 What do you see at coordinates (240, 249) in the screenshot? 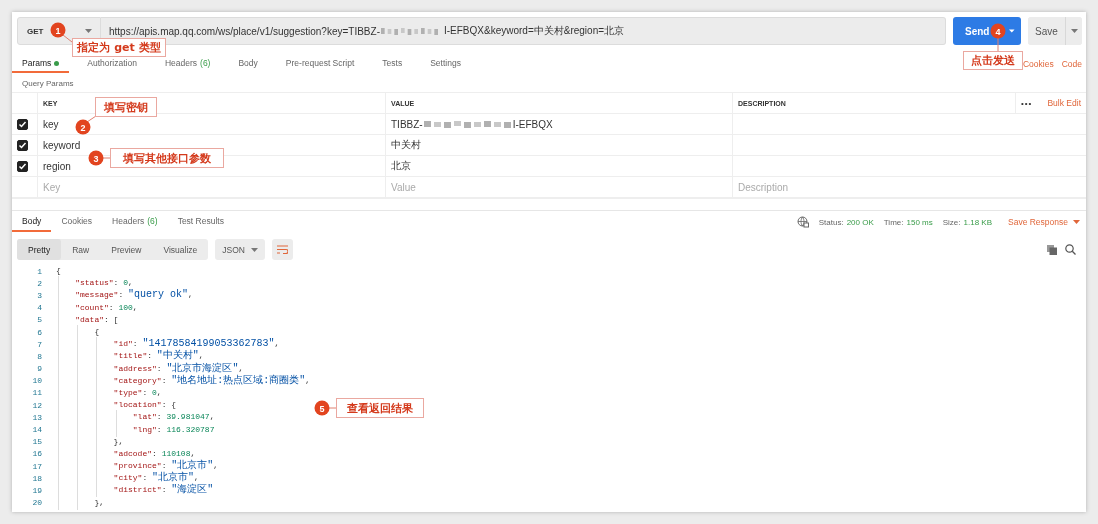
I see `format-dropdown: JSON` at bounding box center [240, 249].